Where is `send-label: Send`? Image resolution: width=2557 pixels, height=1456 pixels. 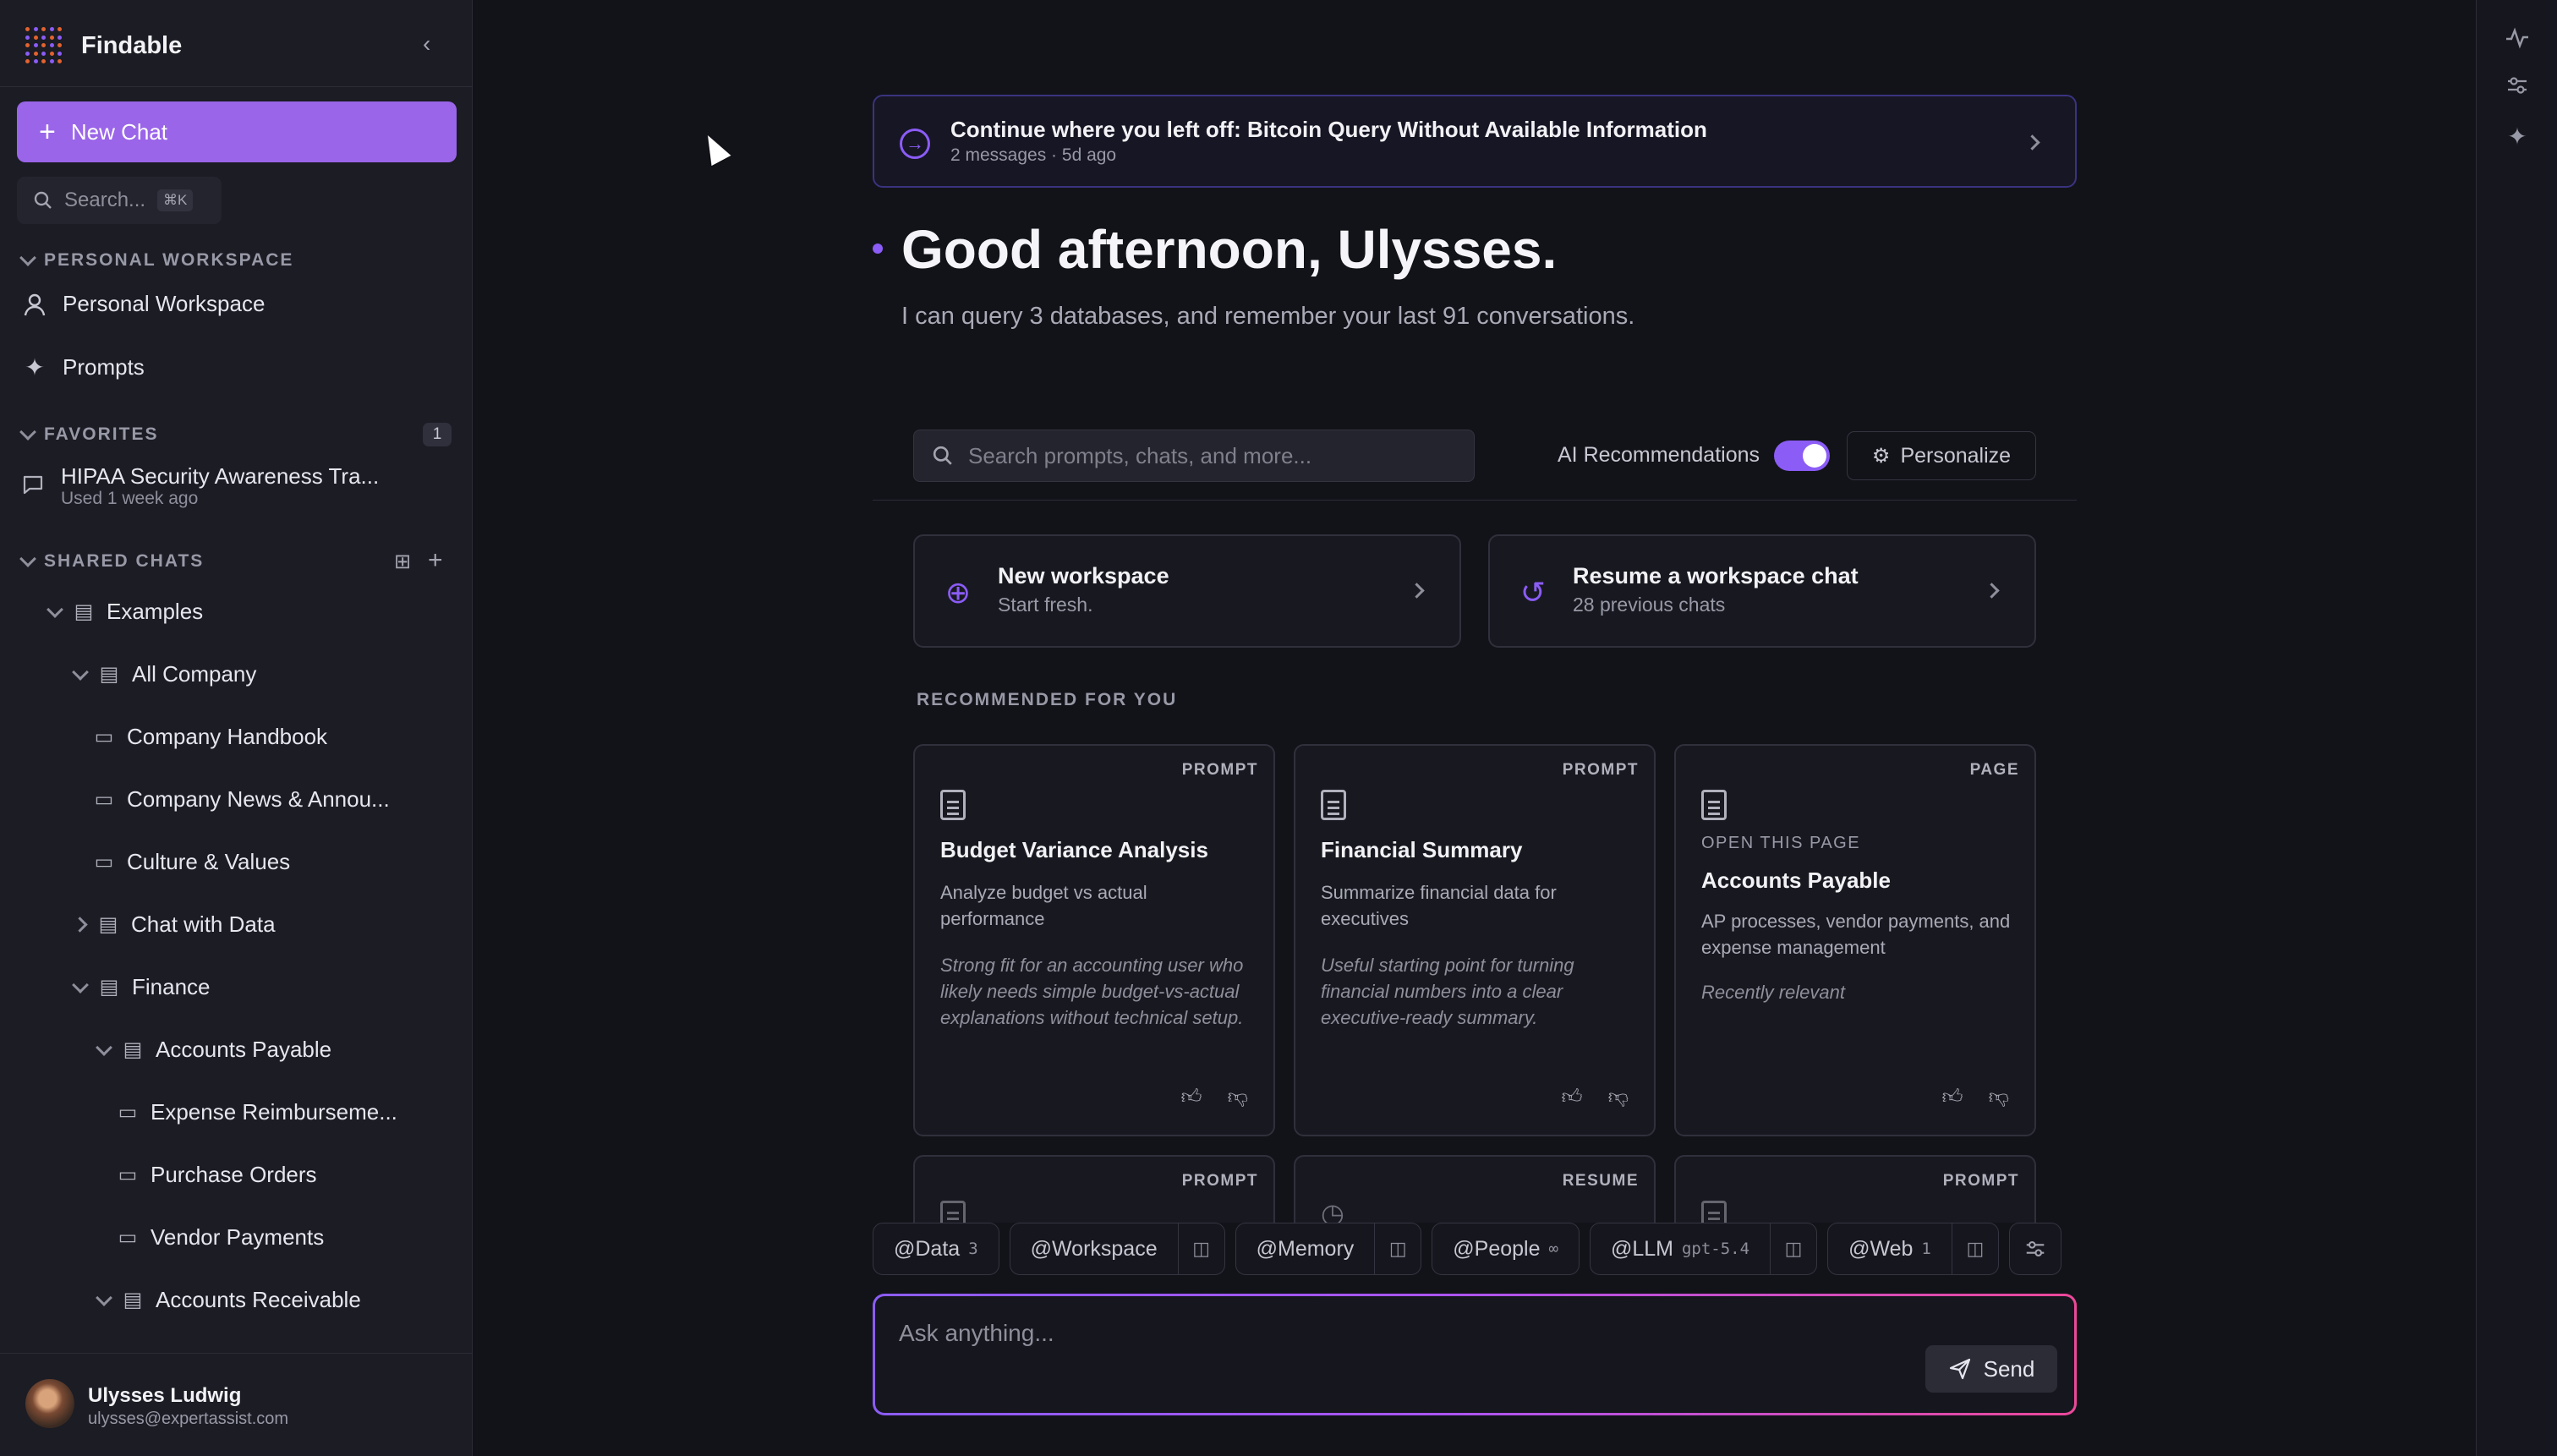 send-label: Send is located at coordinates (2009, 1368).